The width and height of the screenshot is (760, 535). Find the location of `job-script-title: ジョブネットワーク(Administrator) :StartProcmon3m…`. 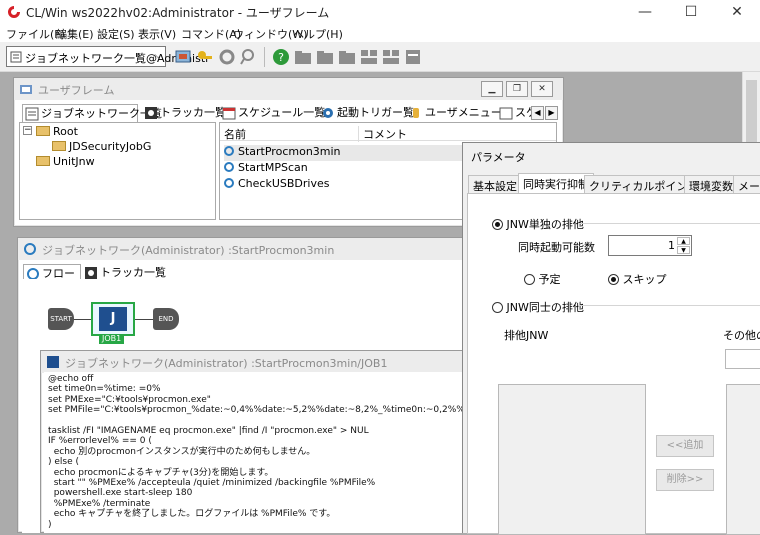

job-script-title: ジョブネットワーク(Administrator) :StartProcmon3m… is located at coordinates (226, 363).